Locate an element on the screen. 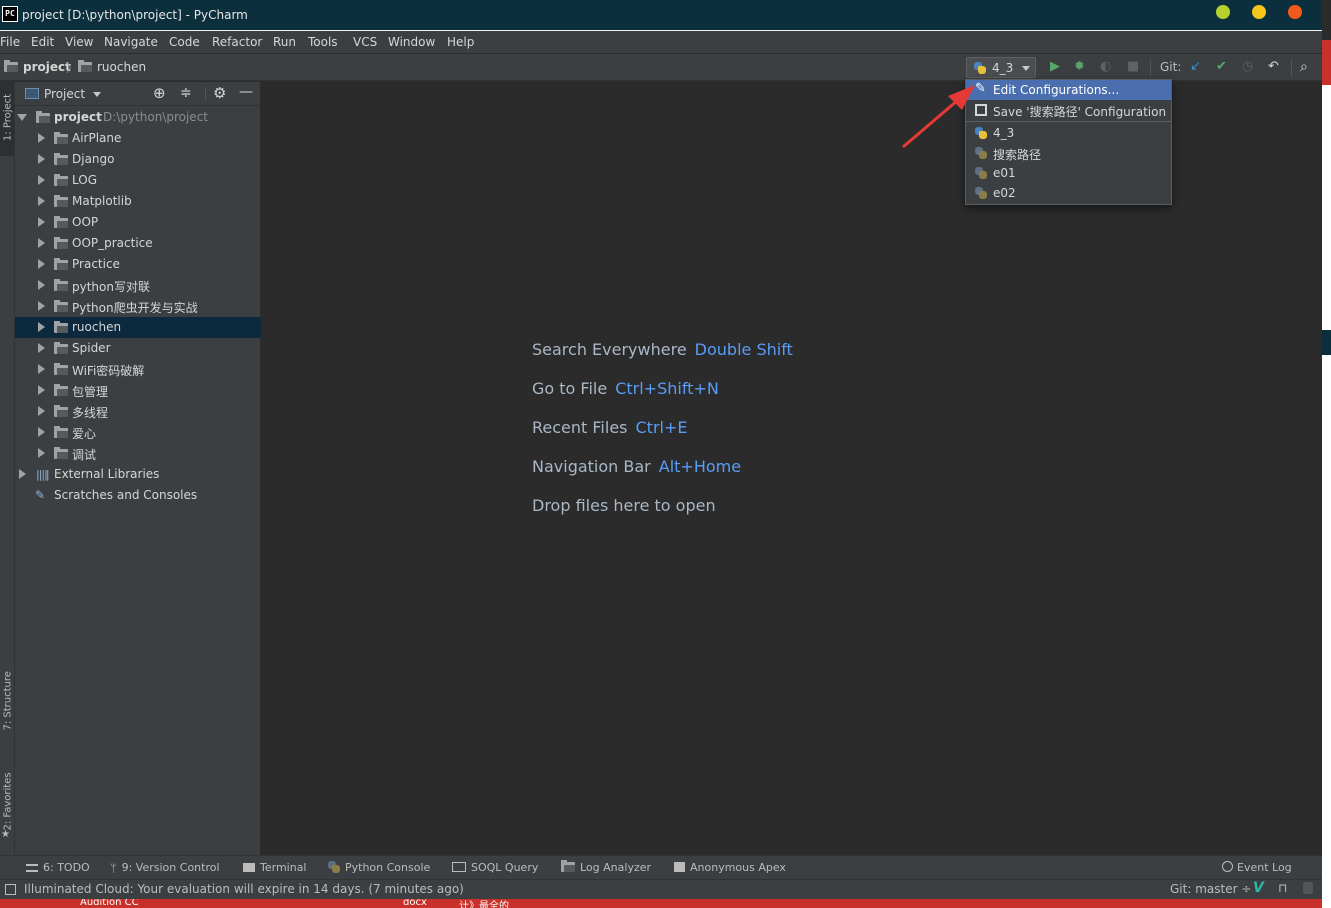  popup-config-4-3: 4_3 is located at coordinates (1068, 133).